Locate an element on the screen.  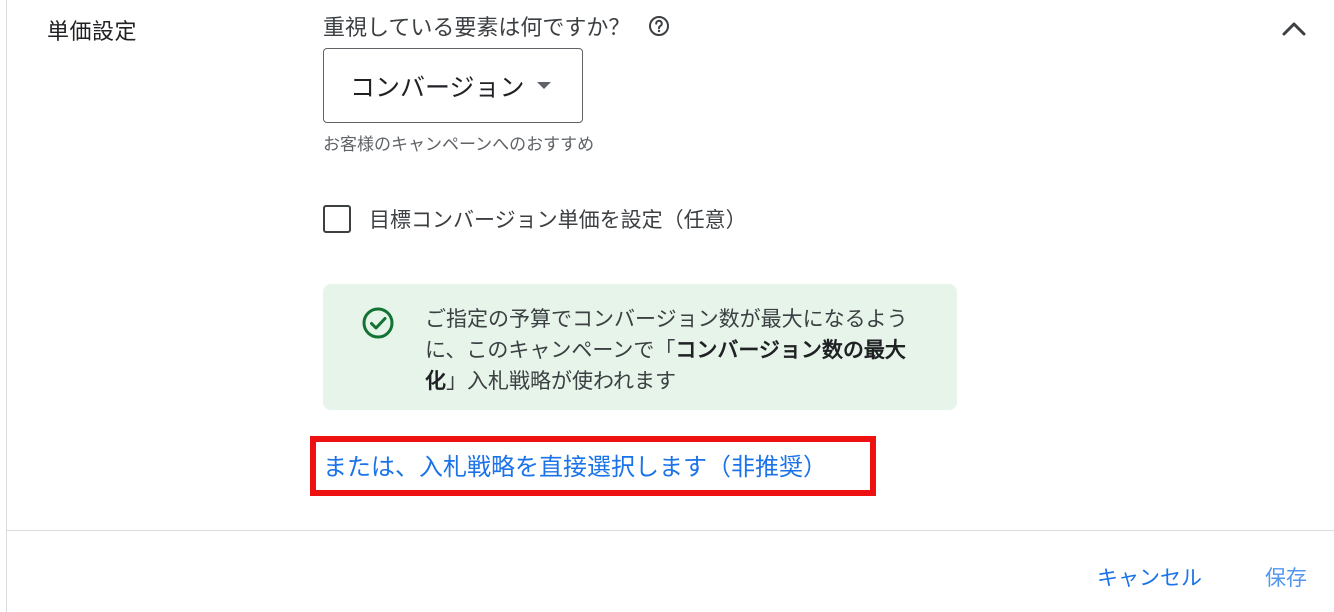
question-heading: 重視している要素は何ですか？ is located at coordinates (496, 26).